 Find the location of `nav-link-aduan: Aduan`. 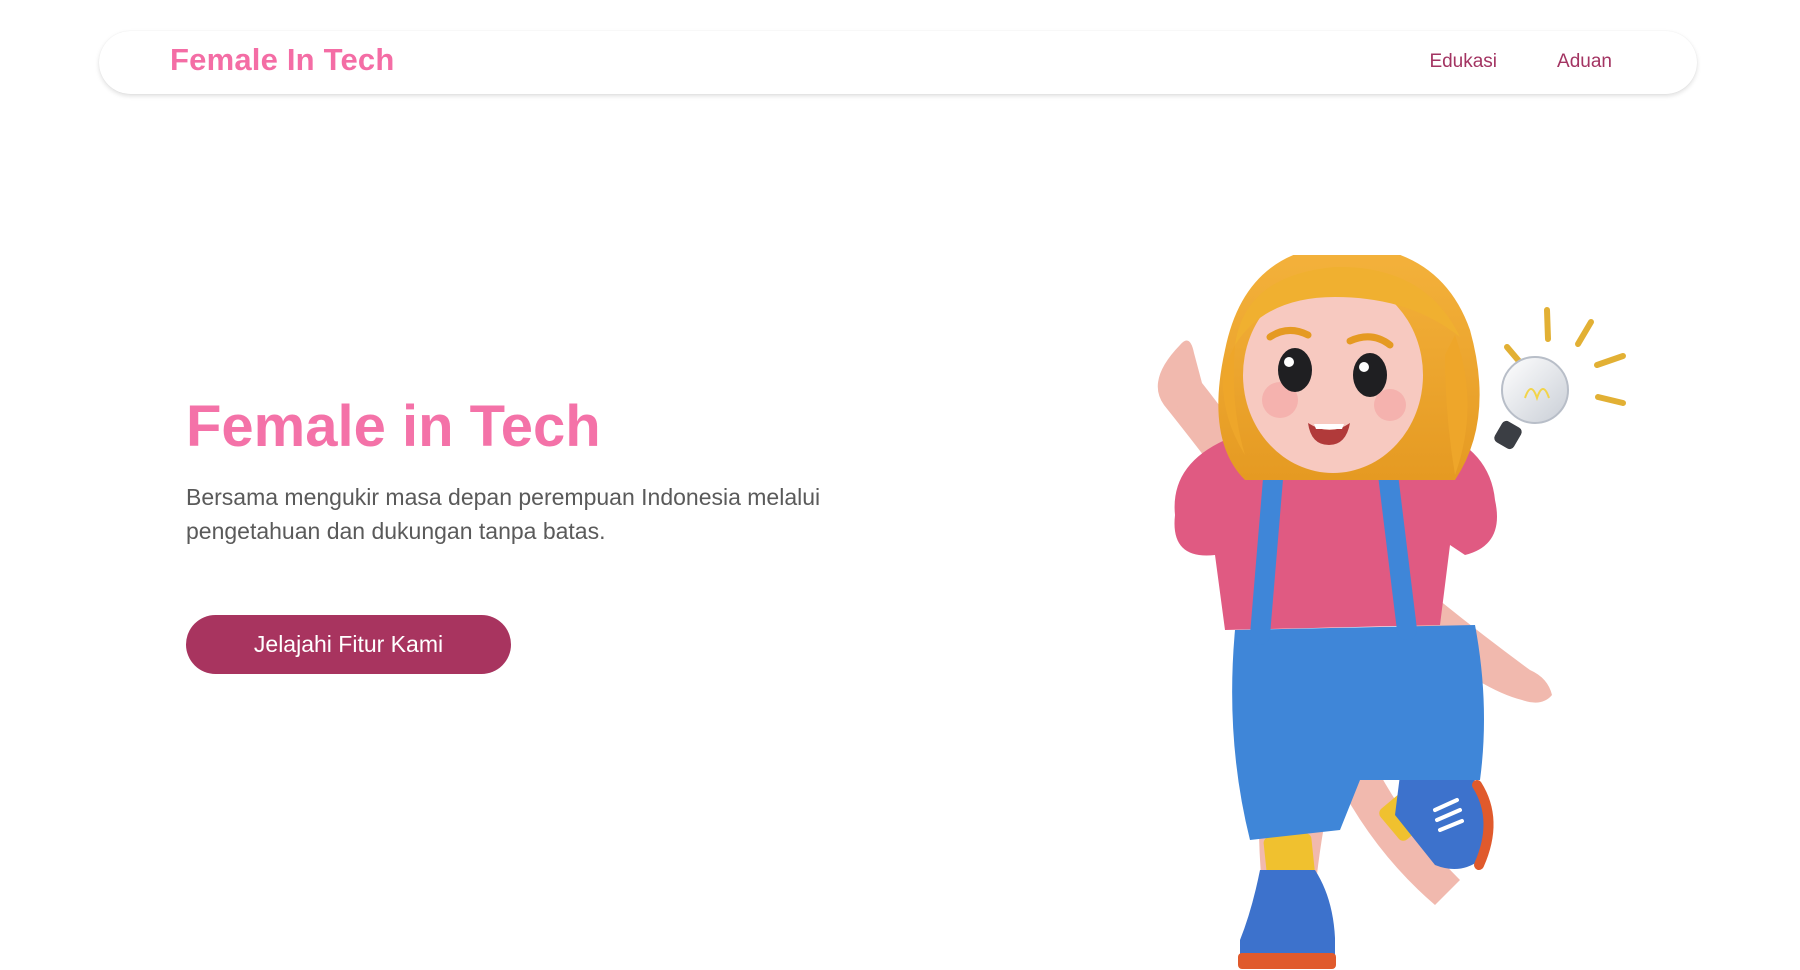

nav-link-aduan: Aduan is located at coordinates (1584, 62).